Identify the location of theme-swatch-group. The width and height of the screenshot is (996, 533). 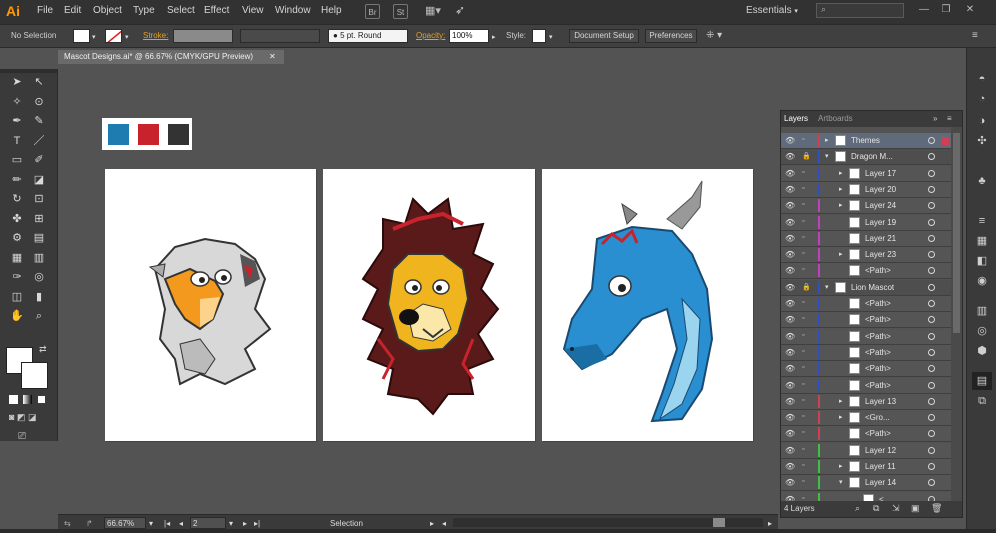
(147, 134).